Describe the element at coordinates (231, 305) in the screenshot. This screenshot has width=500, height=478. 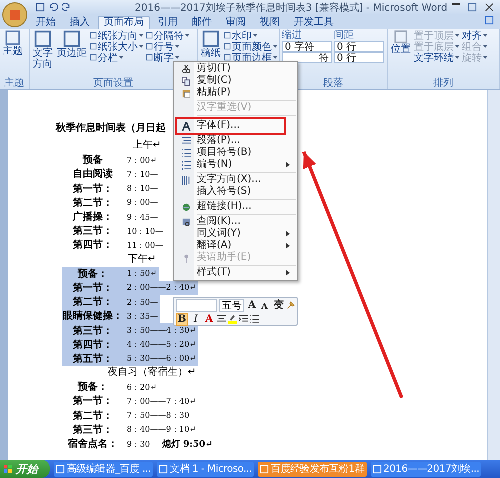
I see `font-size-field: 五号` at that location.